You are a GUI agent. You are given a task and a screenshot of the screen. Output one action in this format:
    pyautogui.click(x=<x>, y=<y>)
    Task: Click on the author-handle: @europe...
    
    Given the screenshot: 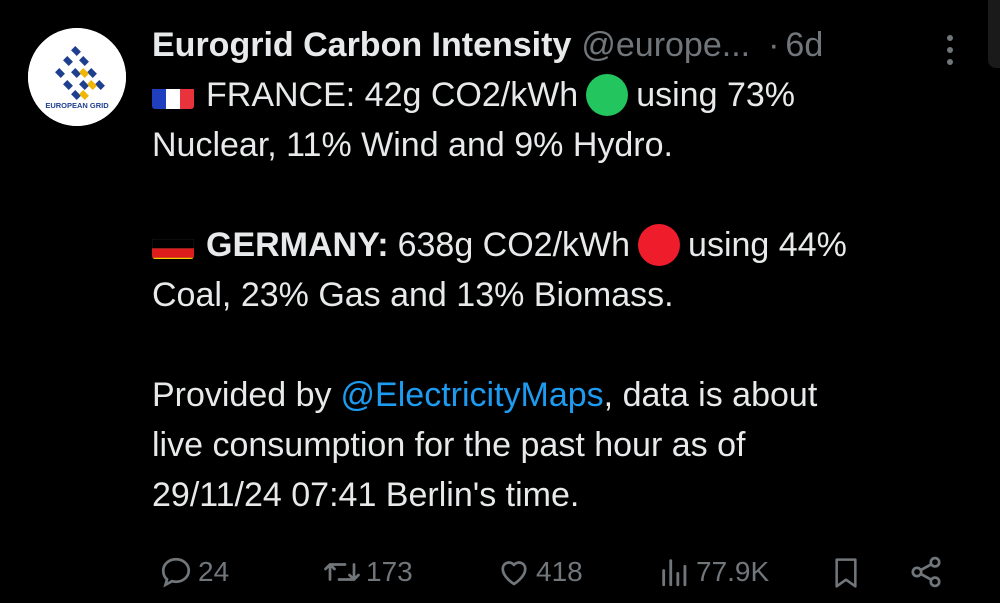 What is the action you would take?
    pyautogui.click(x=665, y=45)
    